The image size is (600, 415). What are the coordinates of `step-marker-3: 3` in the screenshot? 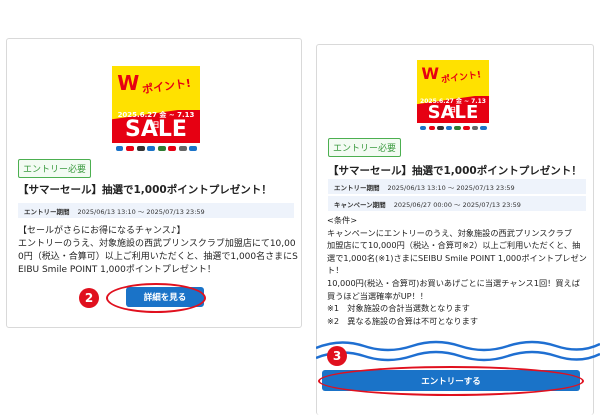 It's located at (337, 356).